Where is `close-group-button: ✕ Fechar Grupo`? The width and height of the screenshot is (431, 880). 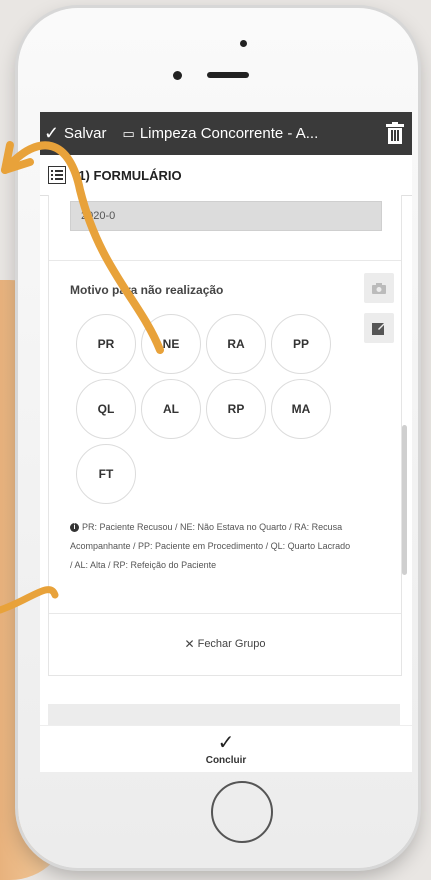 close-group-button: ✕ Fechar Grupo is located at coordinates (225, 643).